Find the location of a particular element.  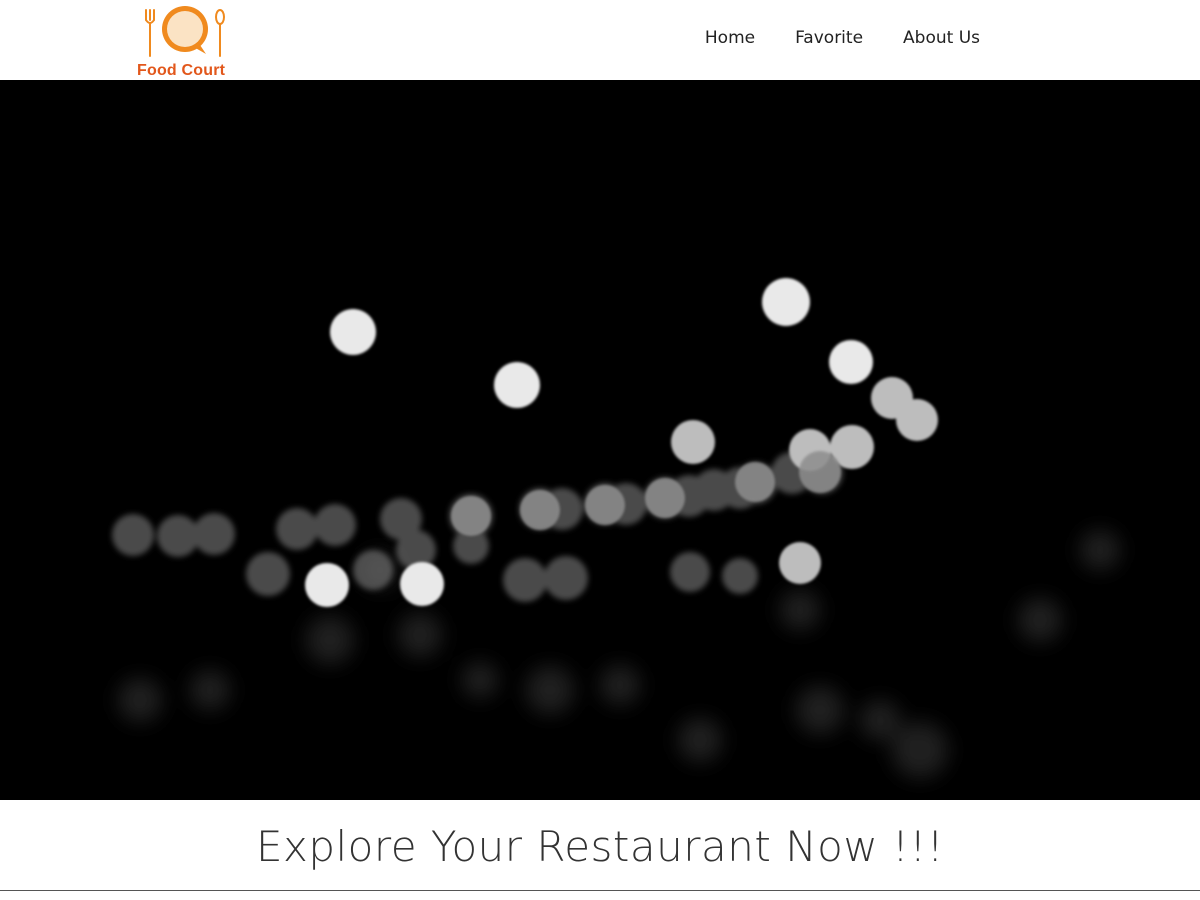

logo-text: Food Court is located at coordinates (181, 70).